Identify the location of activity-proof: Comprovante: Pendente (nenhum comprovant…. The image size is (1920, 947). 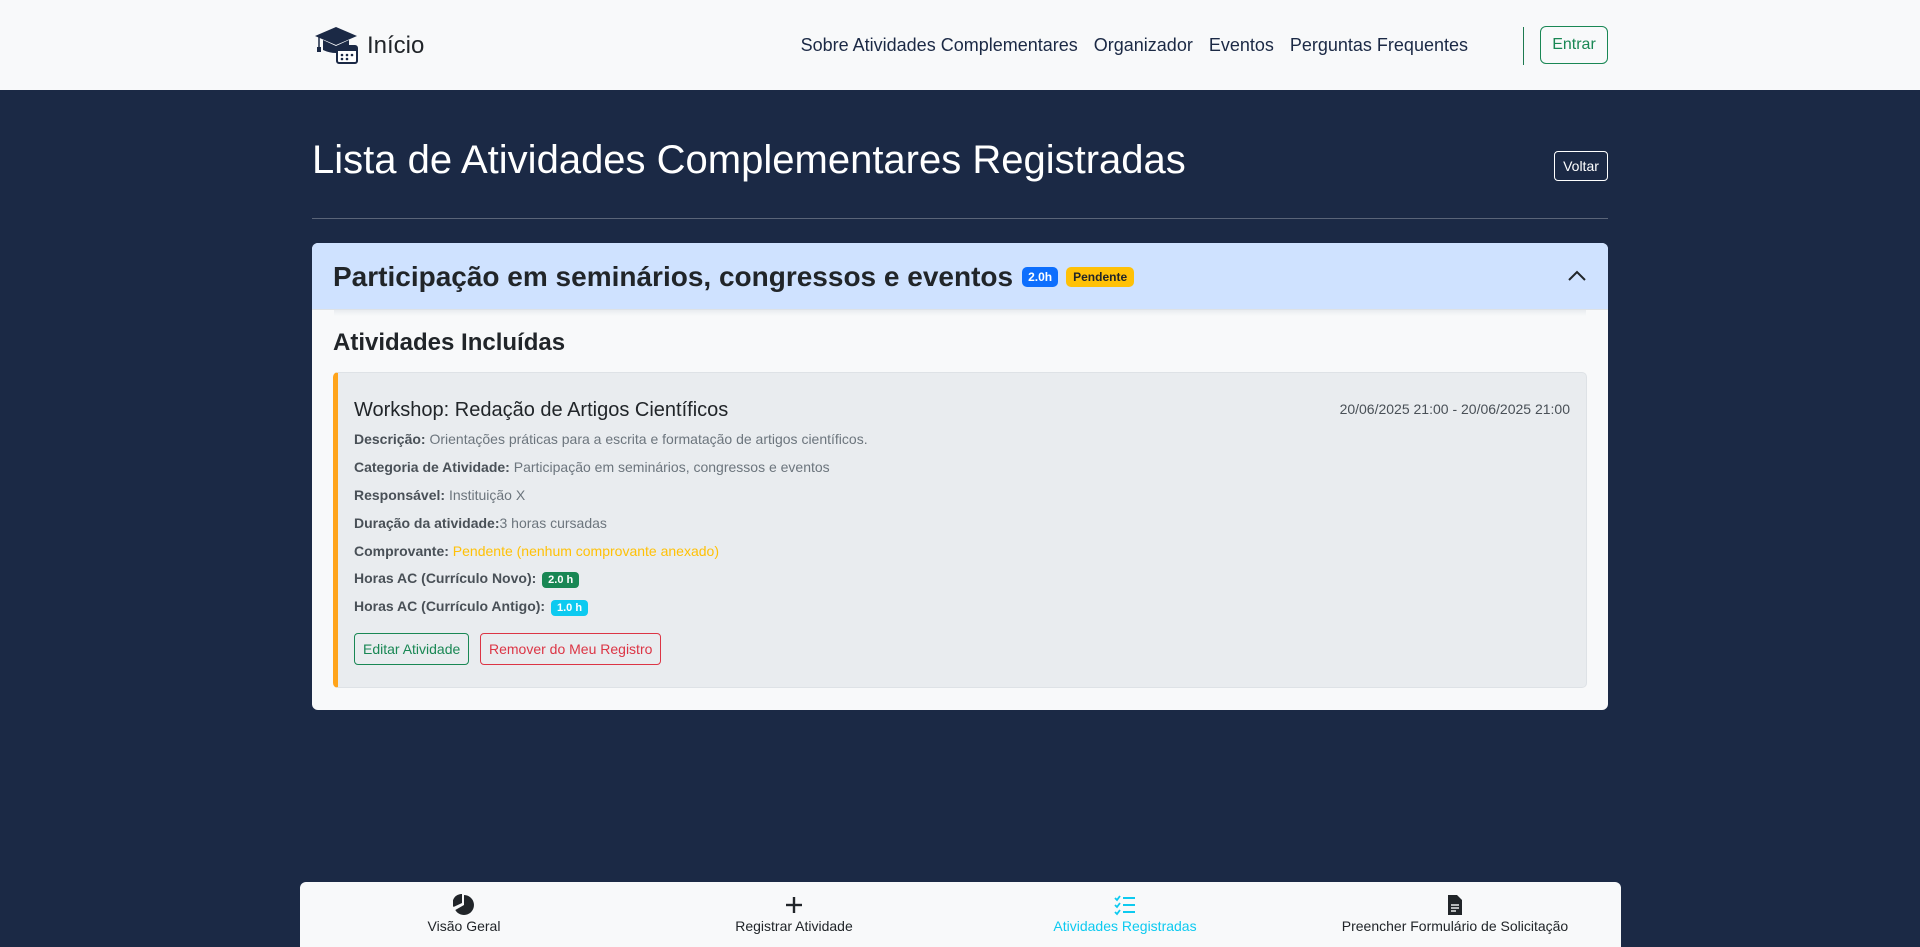
(536, 551).